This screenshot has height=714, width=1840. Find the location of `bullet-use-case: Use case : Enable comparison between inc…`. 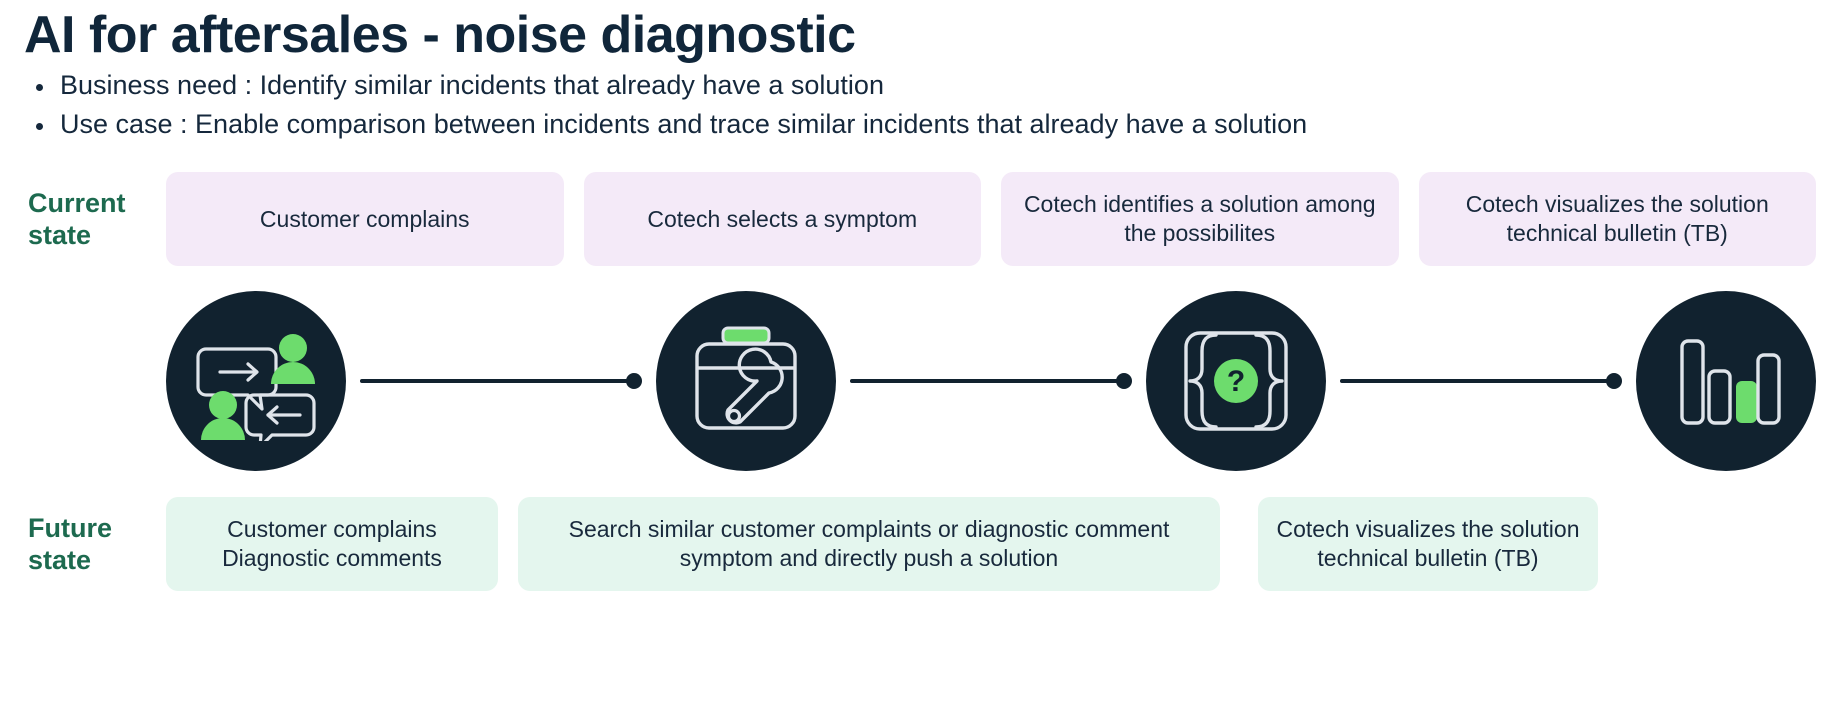

bullet-use-case: Use case : Enable comparison between inc… is located at coordinates (920, 125).